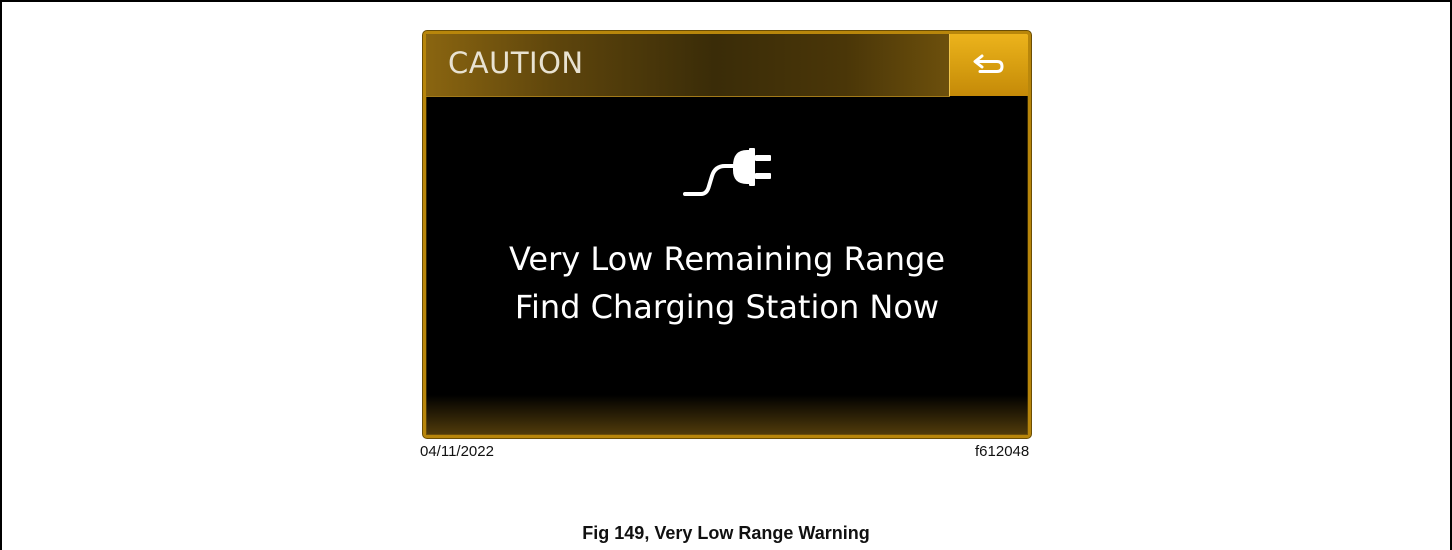 The height and width of the screenshot is (550, 1452). I want to click on figure-date: 04/11/2022, so click(457, 451).